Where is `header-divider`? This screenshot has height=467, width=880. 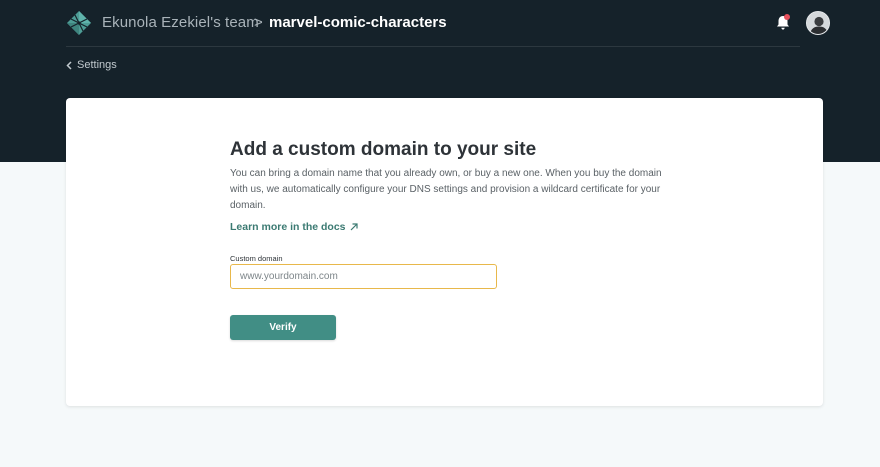 header-divider is located at coordinates (433, 46).